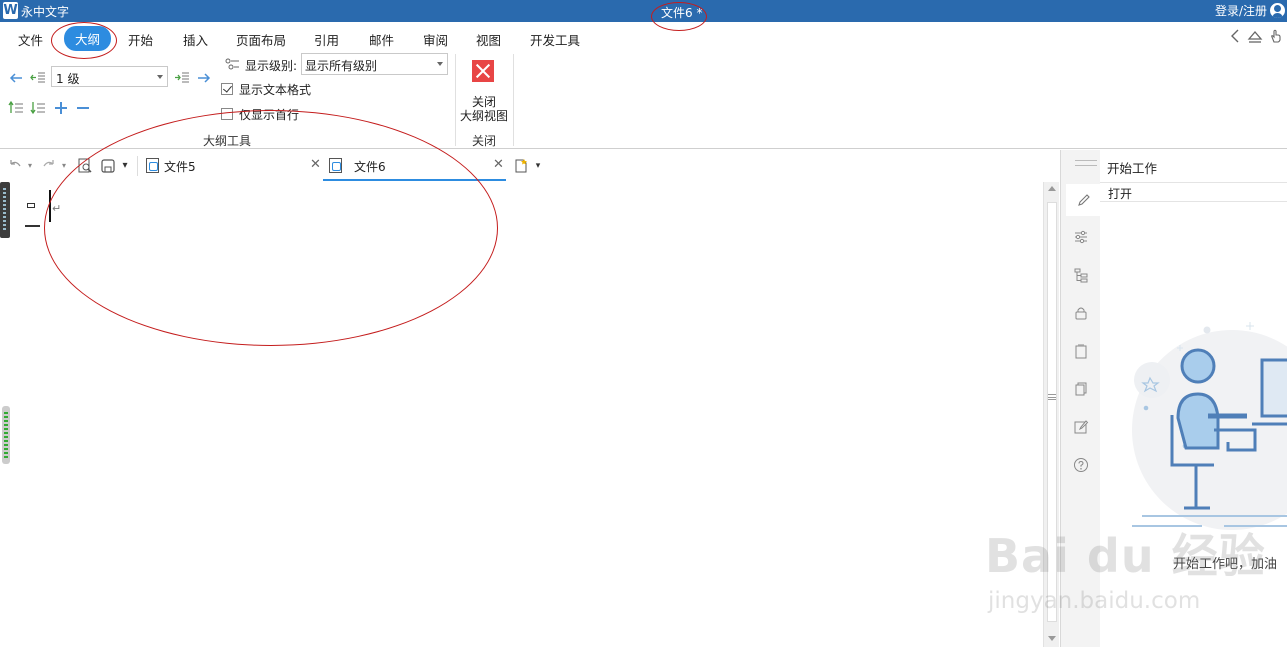  What do you see at coordinates (1081, 351) in the screenshot?
I see `clipboard-icon` at bounding box center [1081, 351].